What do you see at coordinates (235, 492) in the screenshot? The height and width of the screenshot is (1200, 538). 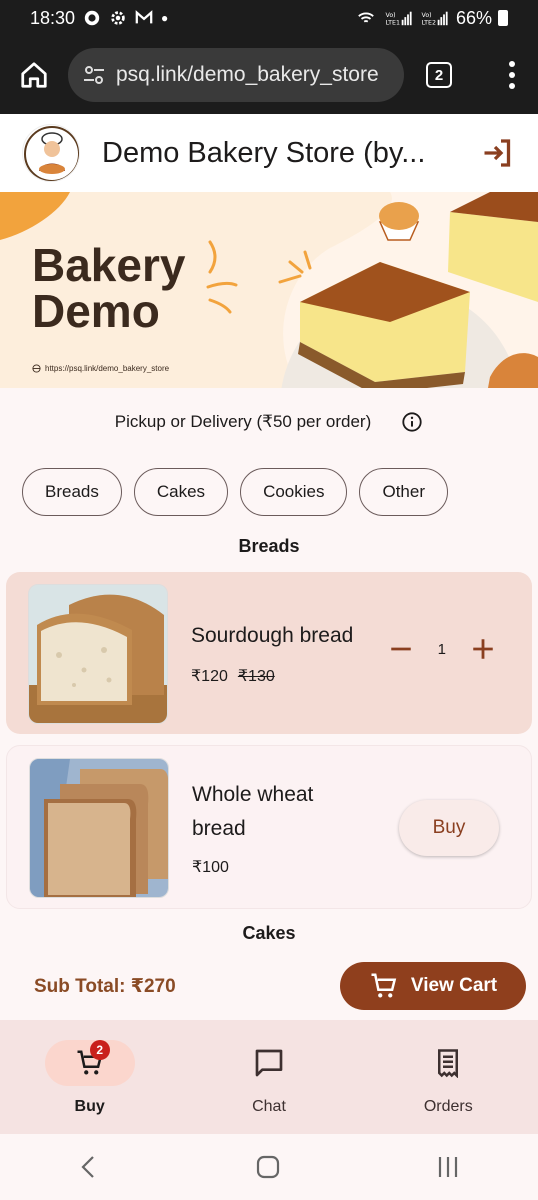 I see `category-chips: Breads Cakes Cookies Other` at bounding box center [235, 492].